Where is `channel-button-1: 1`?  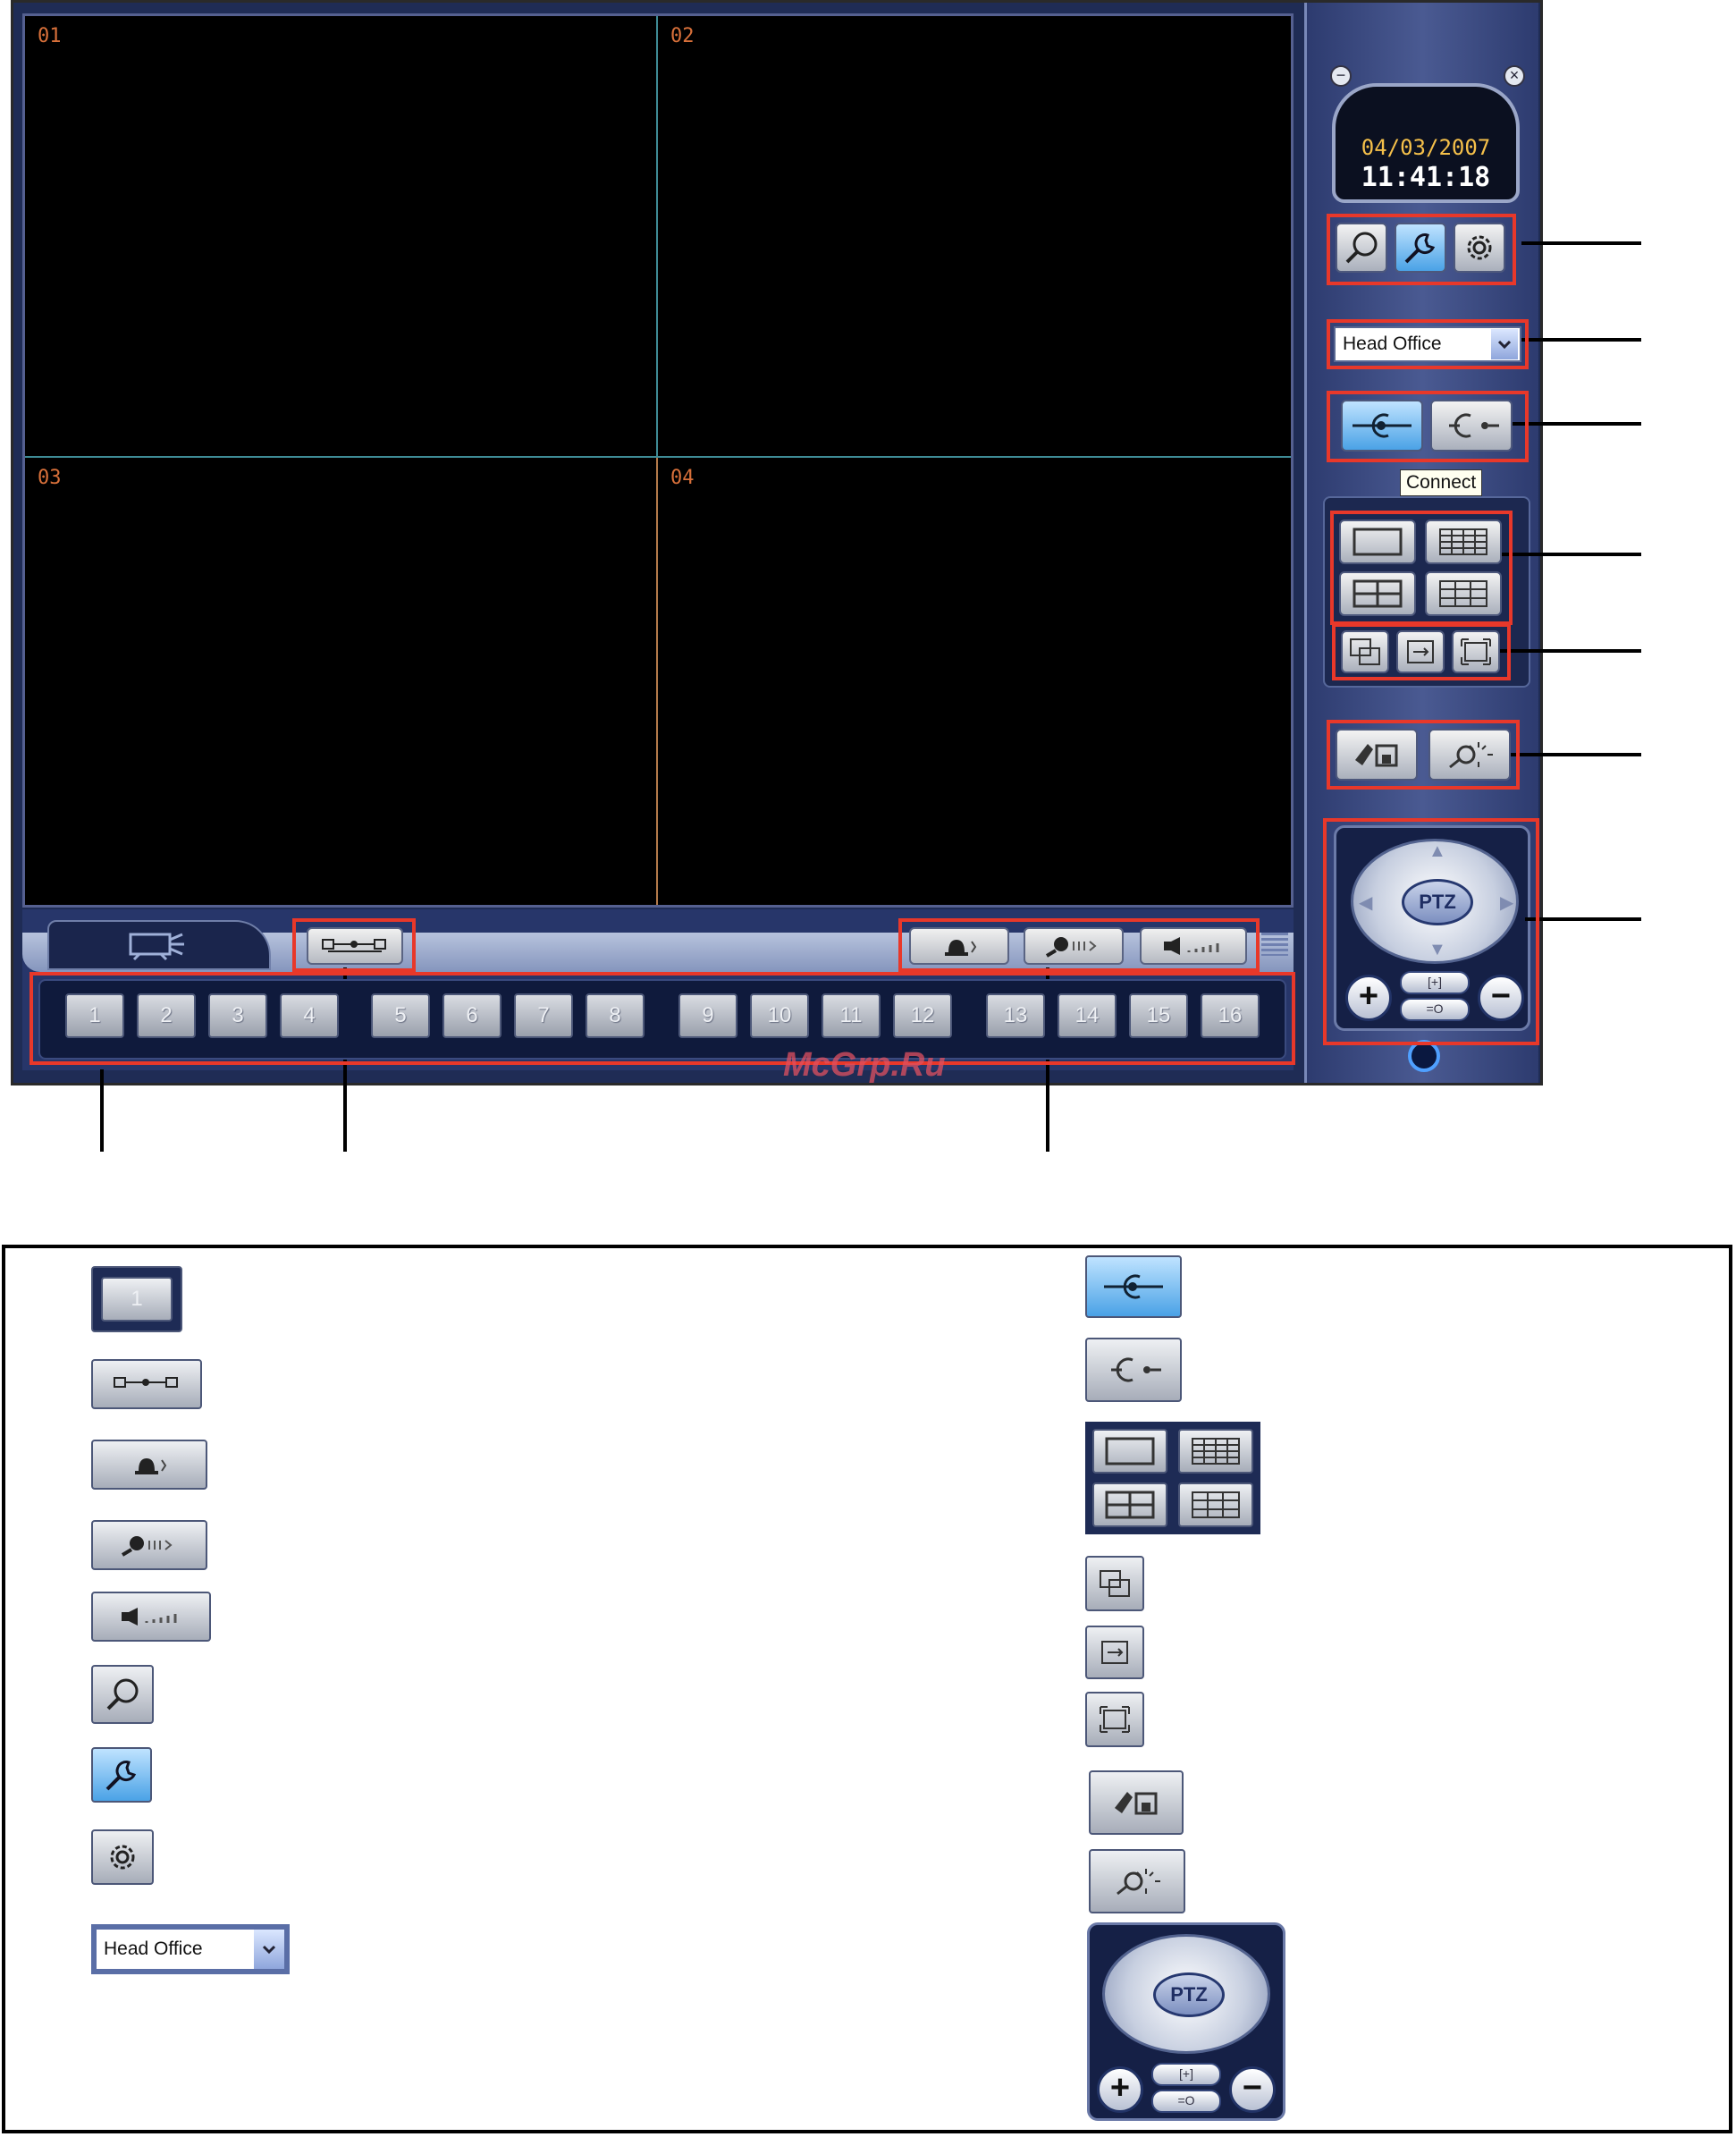
channel-button-1: 1 is located at coordinates (94, 1015).